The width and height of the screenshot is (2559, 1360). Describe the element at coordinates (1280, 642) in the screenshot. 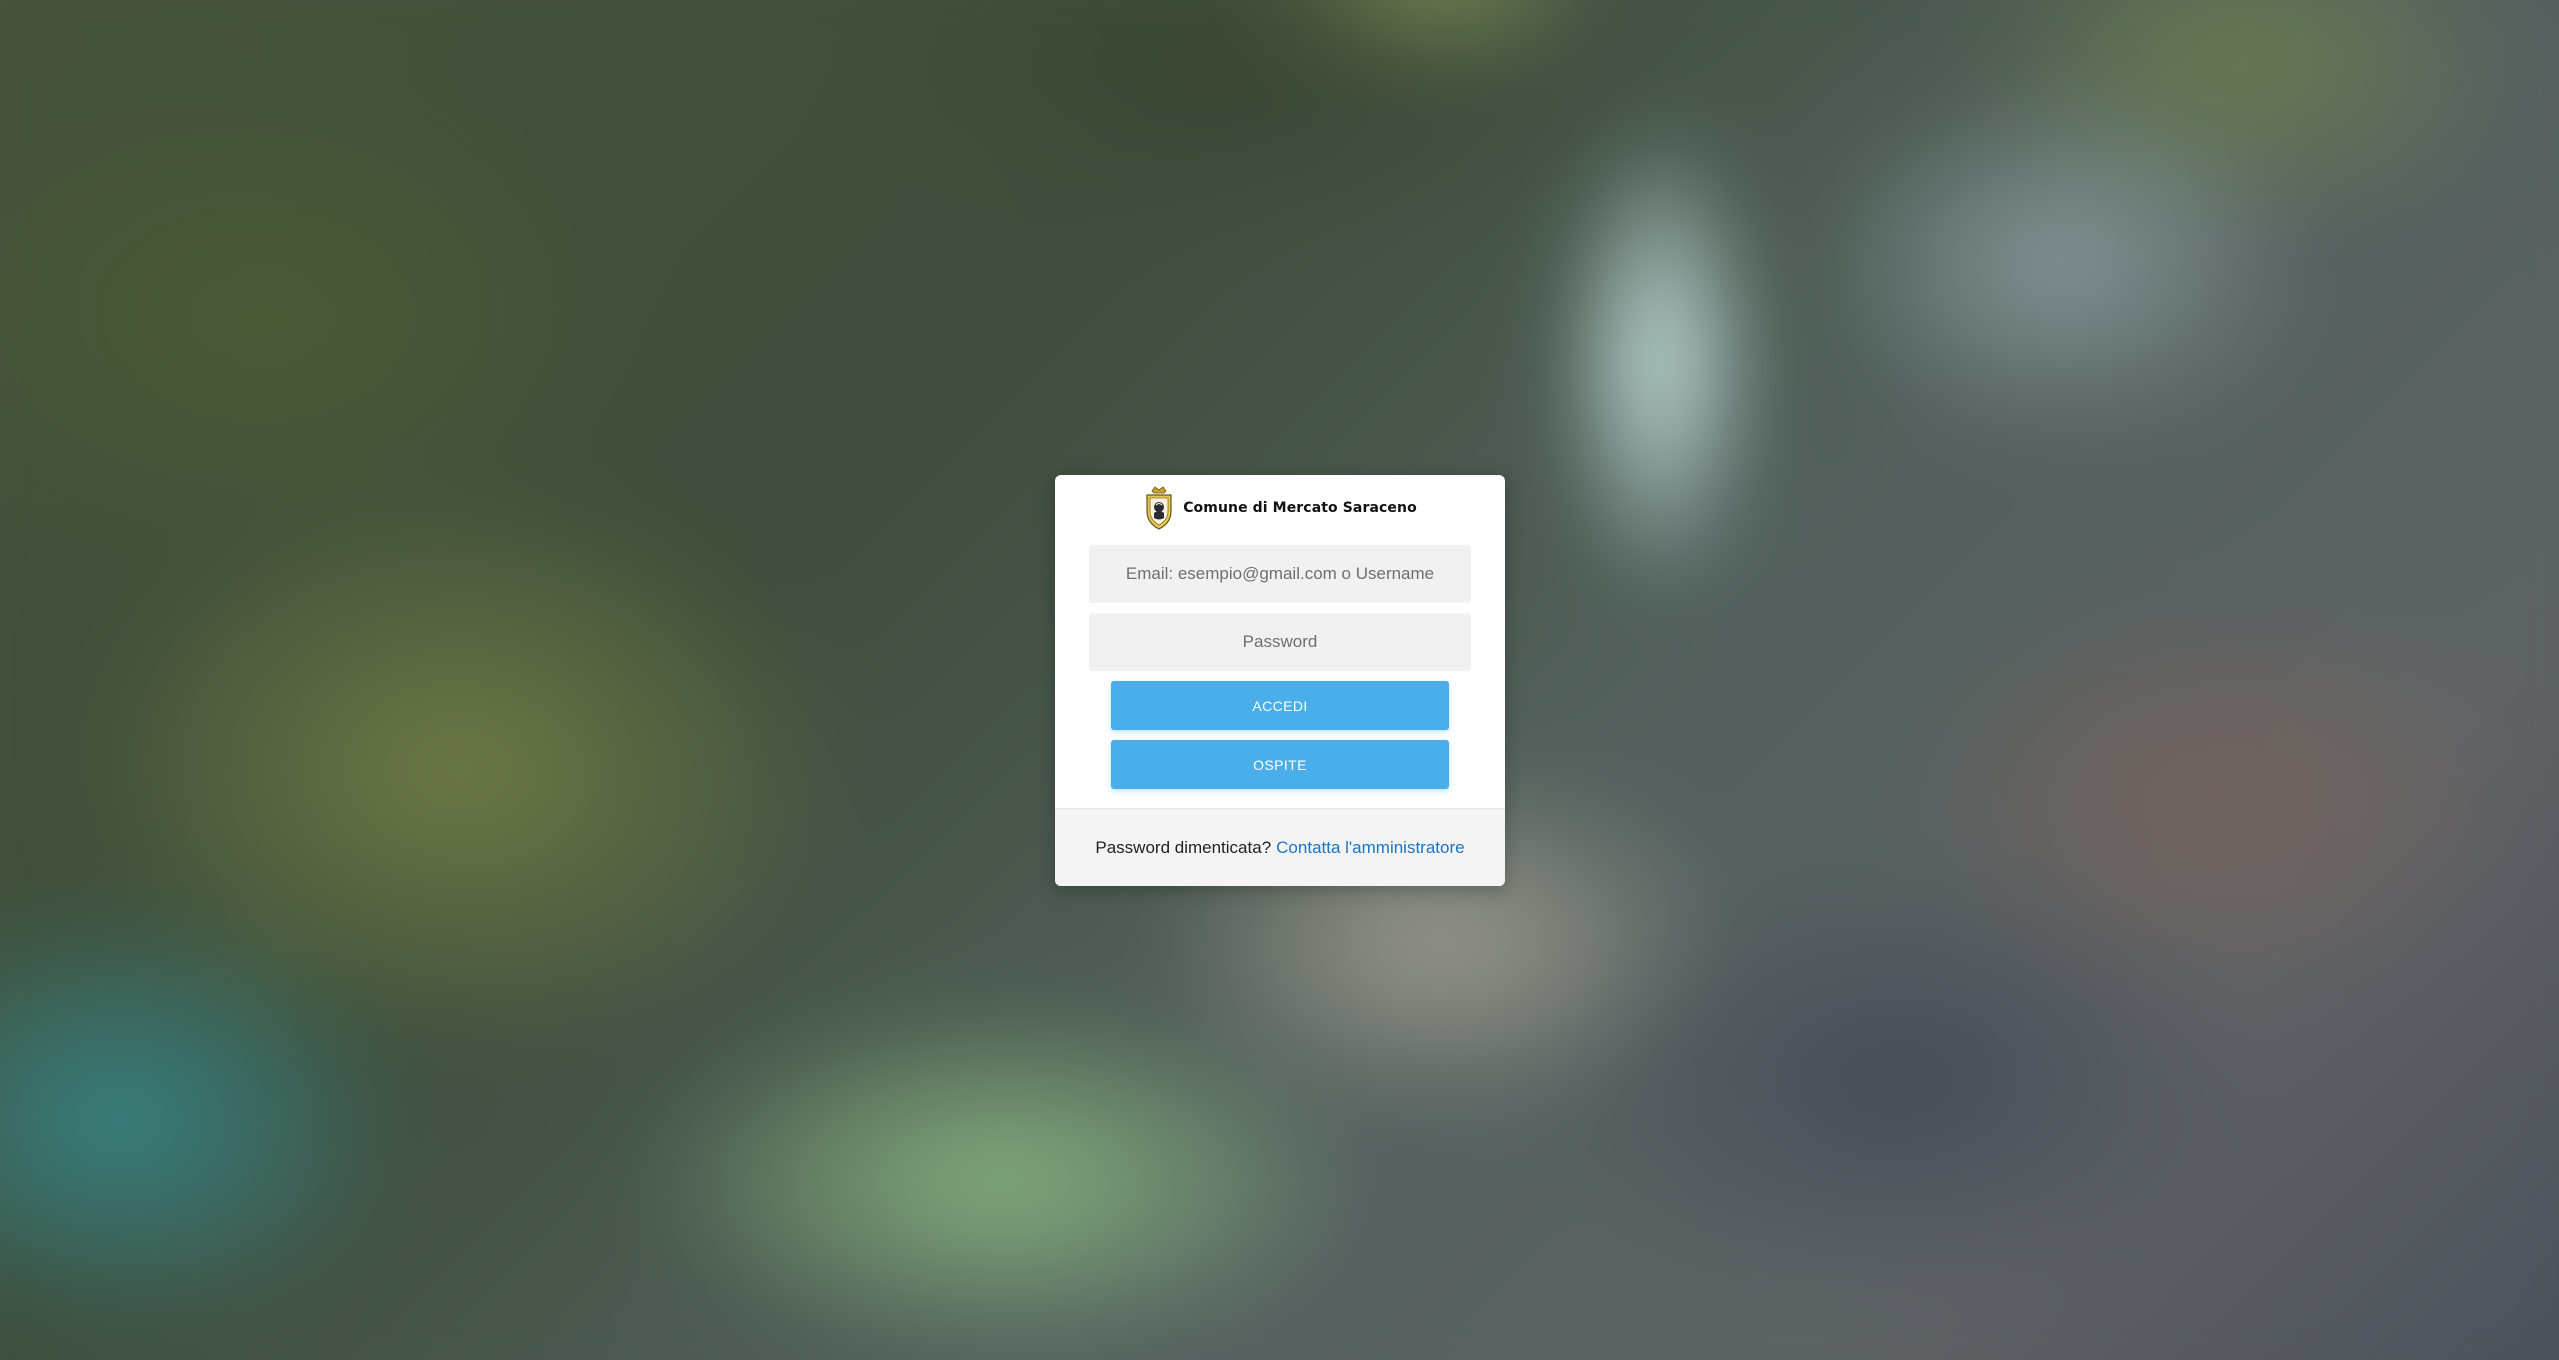

I see `password-input` at that location.